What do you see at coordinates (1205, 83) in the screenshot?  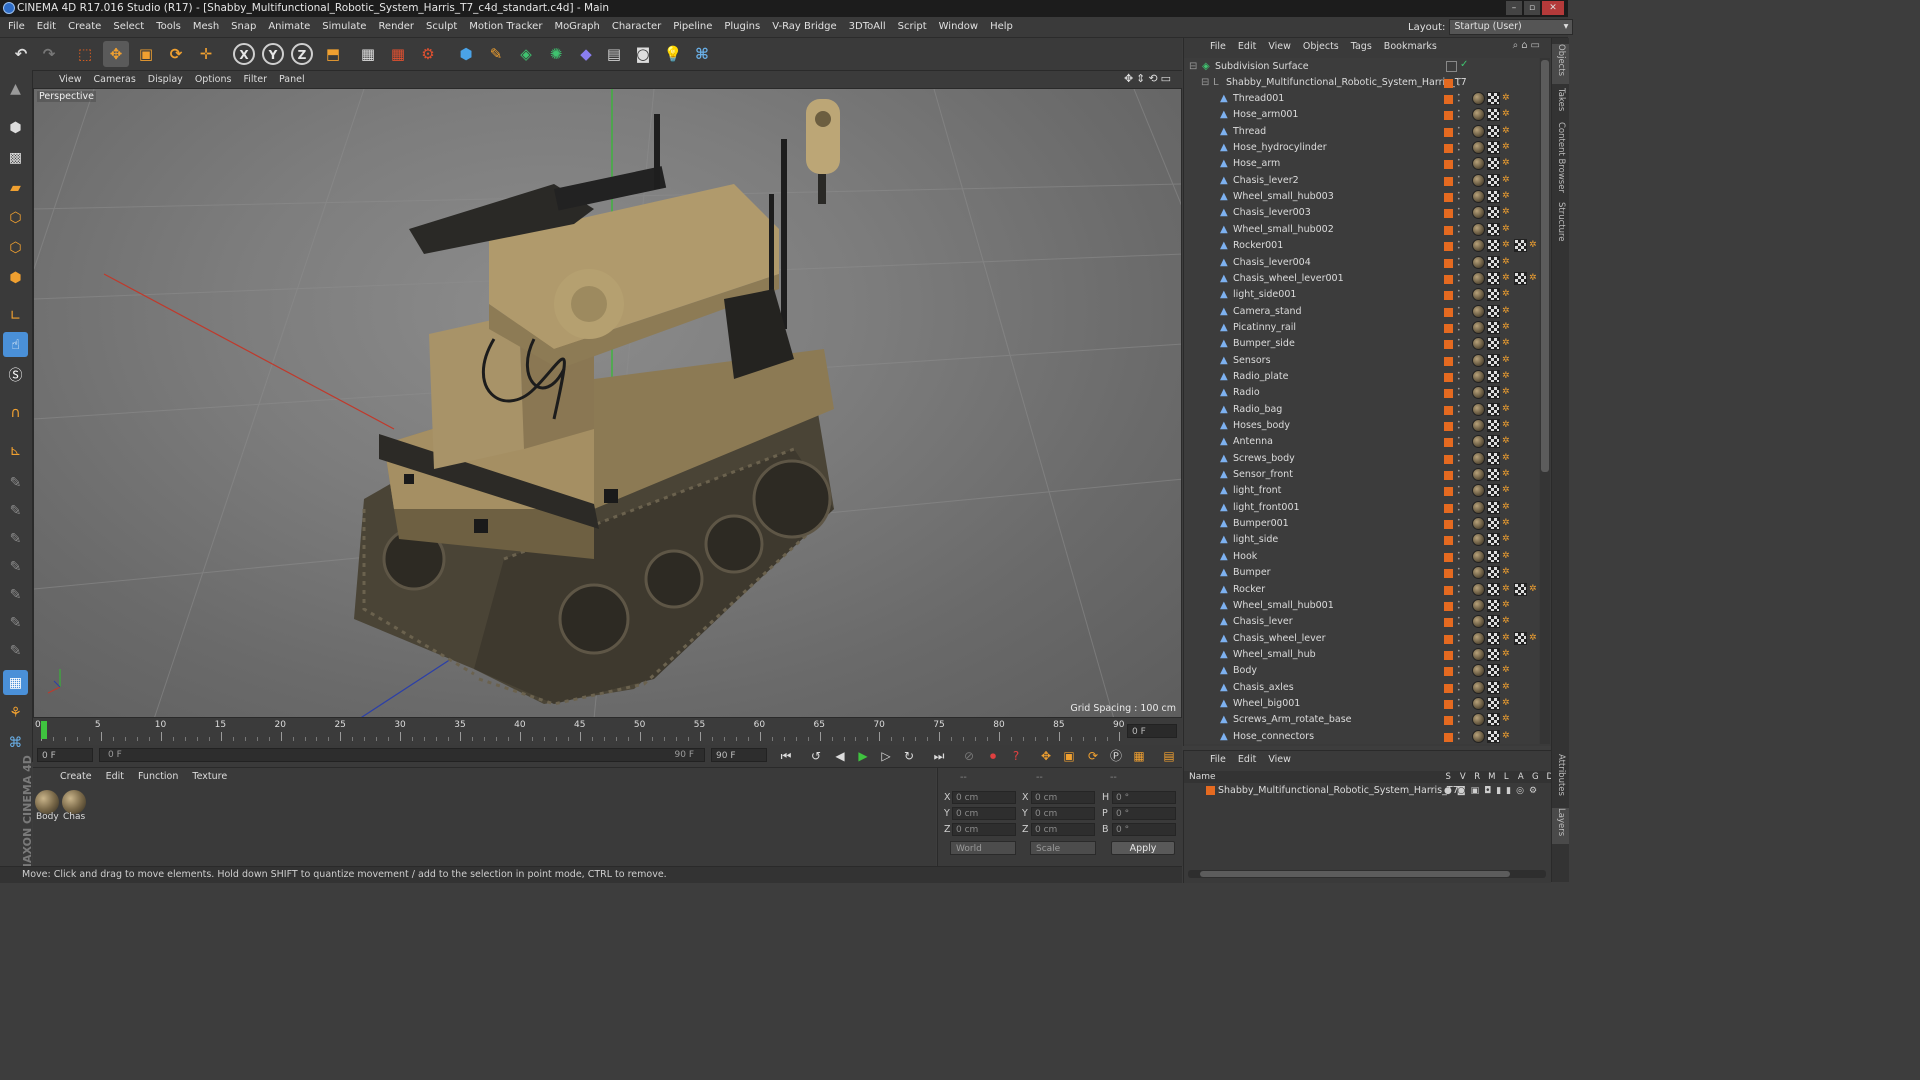 I see `collapse-icon: ⊟` at bounding box center [1205, 83].